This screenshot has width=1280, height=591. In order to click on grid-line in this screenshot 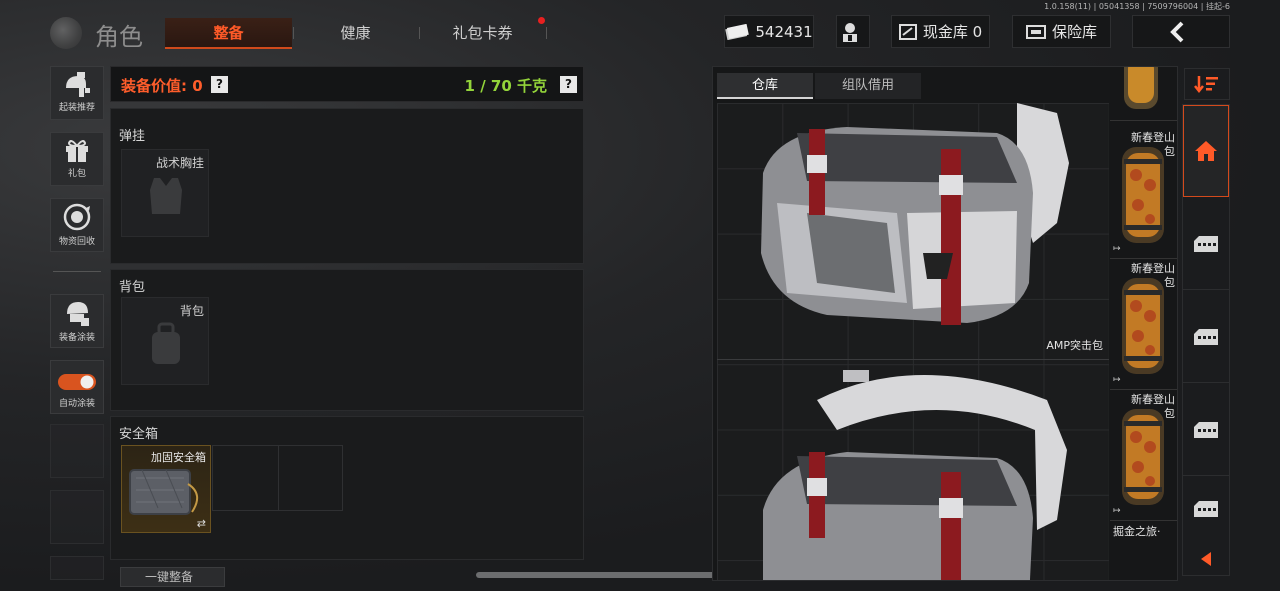, I will do `click(278, 478)`.